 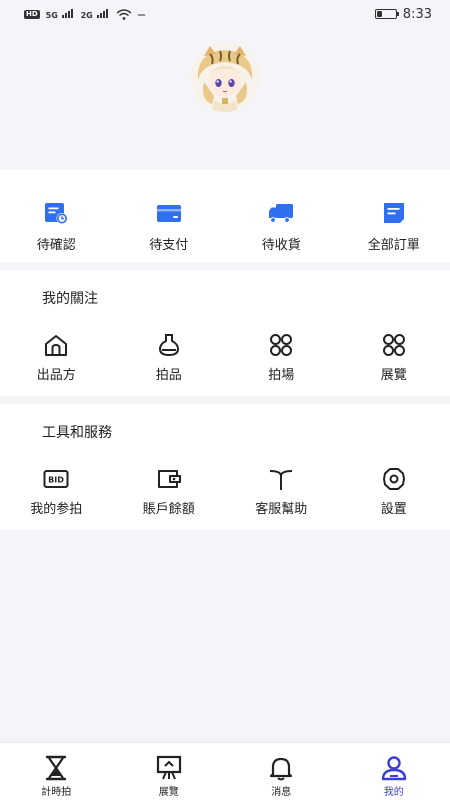 What do you see at coordinates (281, 769) in the screenshot?
I see `bell-icon` at bounding box center [281, 769].